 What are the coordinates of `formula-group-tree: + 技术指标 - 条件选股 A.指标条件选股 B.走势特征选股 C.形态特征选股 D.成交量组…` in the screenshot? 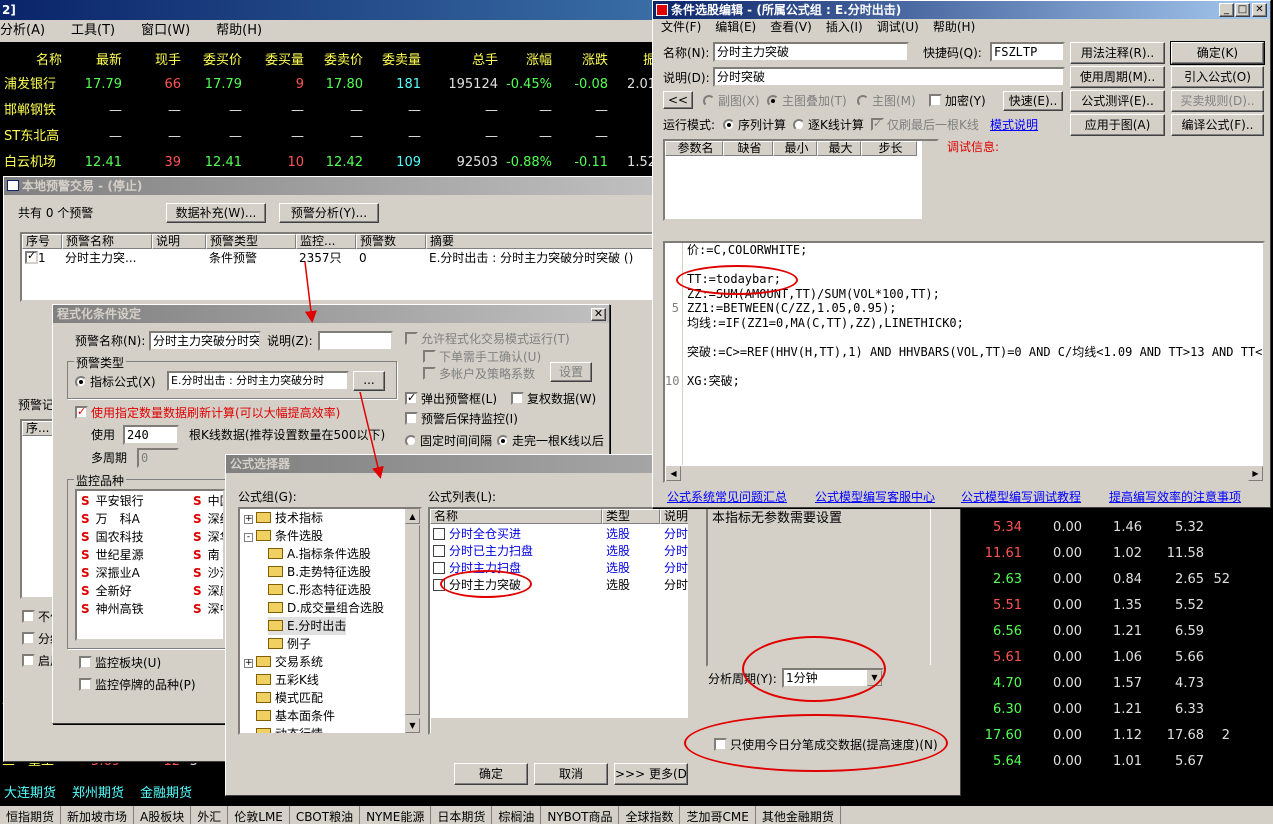 It's located at (330, 621).